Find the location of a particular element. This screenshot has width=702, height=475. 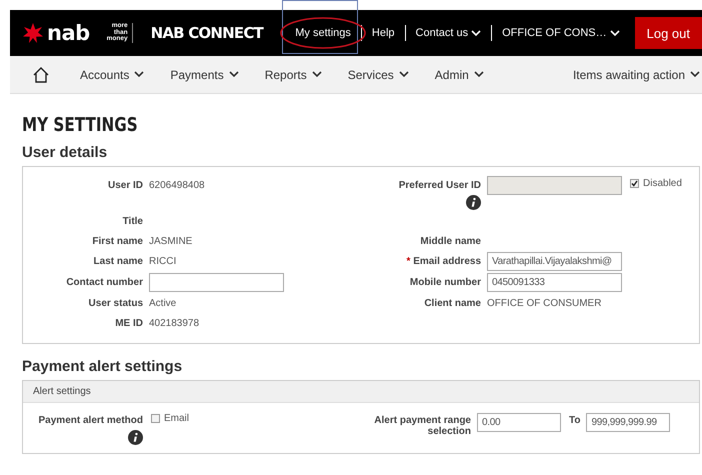

field-label: Contact number is located at coordinates (104, 282).